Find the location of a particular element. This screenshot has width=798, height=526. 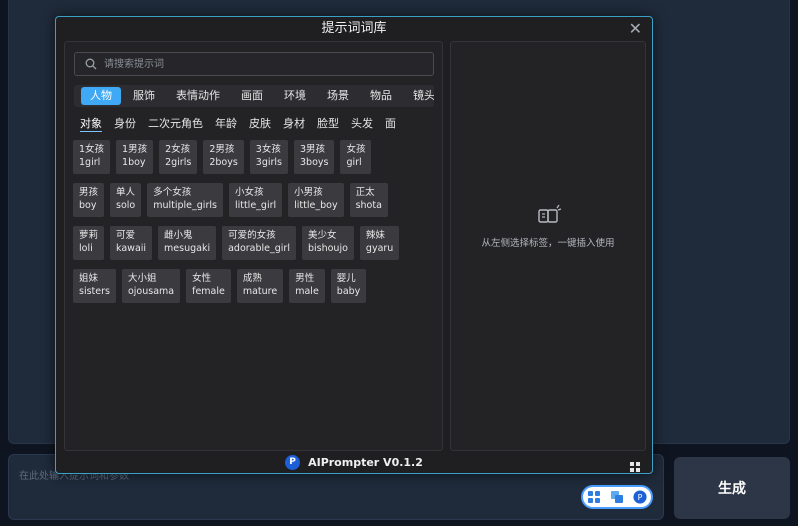

tab-category-2: 表情动作 is located at coordinates (198, 96).